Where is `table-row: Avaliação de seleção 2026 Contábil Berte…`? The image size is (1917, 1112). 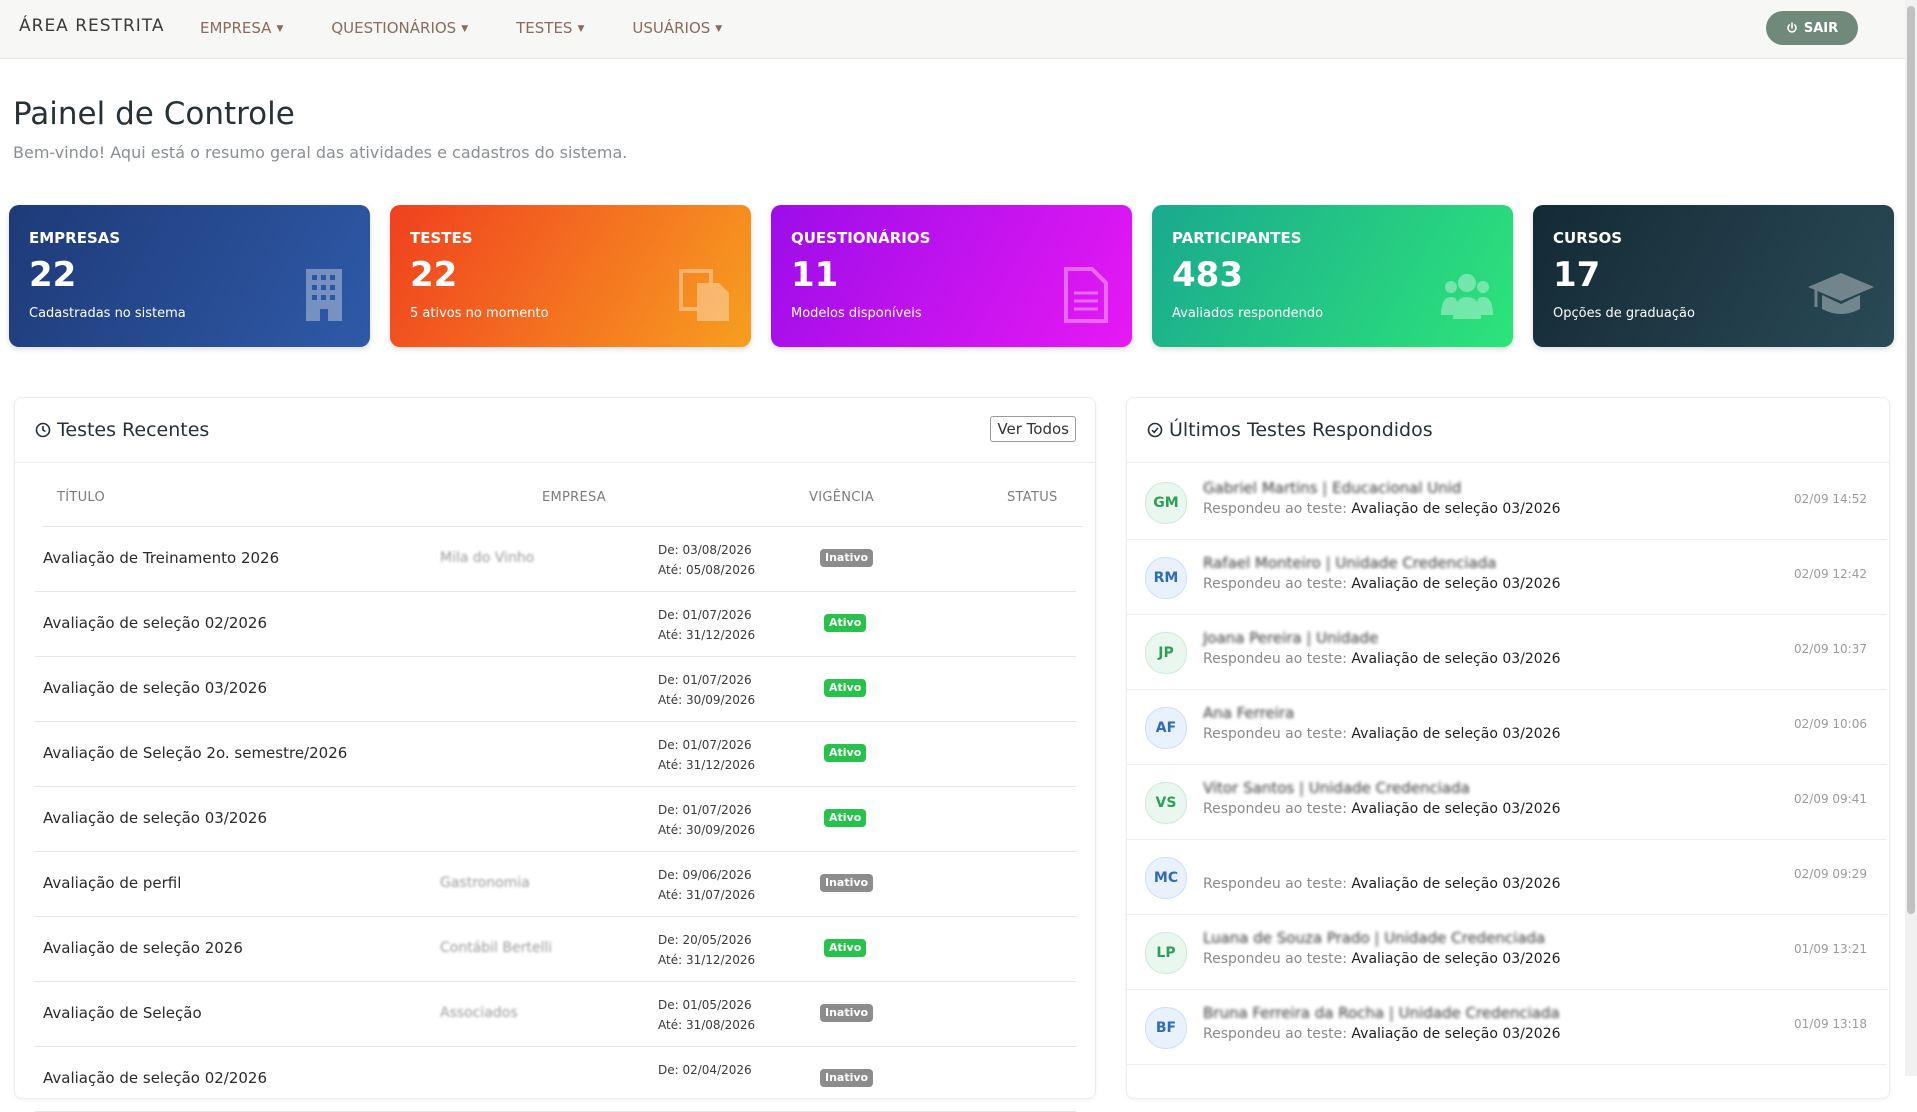 table-row: Avaliação de seleção 2026 Contábil Berte… is located at coordinates (555, 949).